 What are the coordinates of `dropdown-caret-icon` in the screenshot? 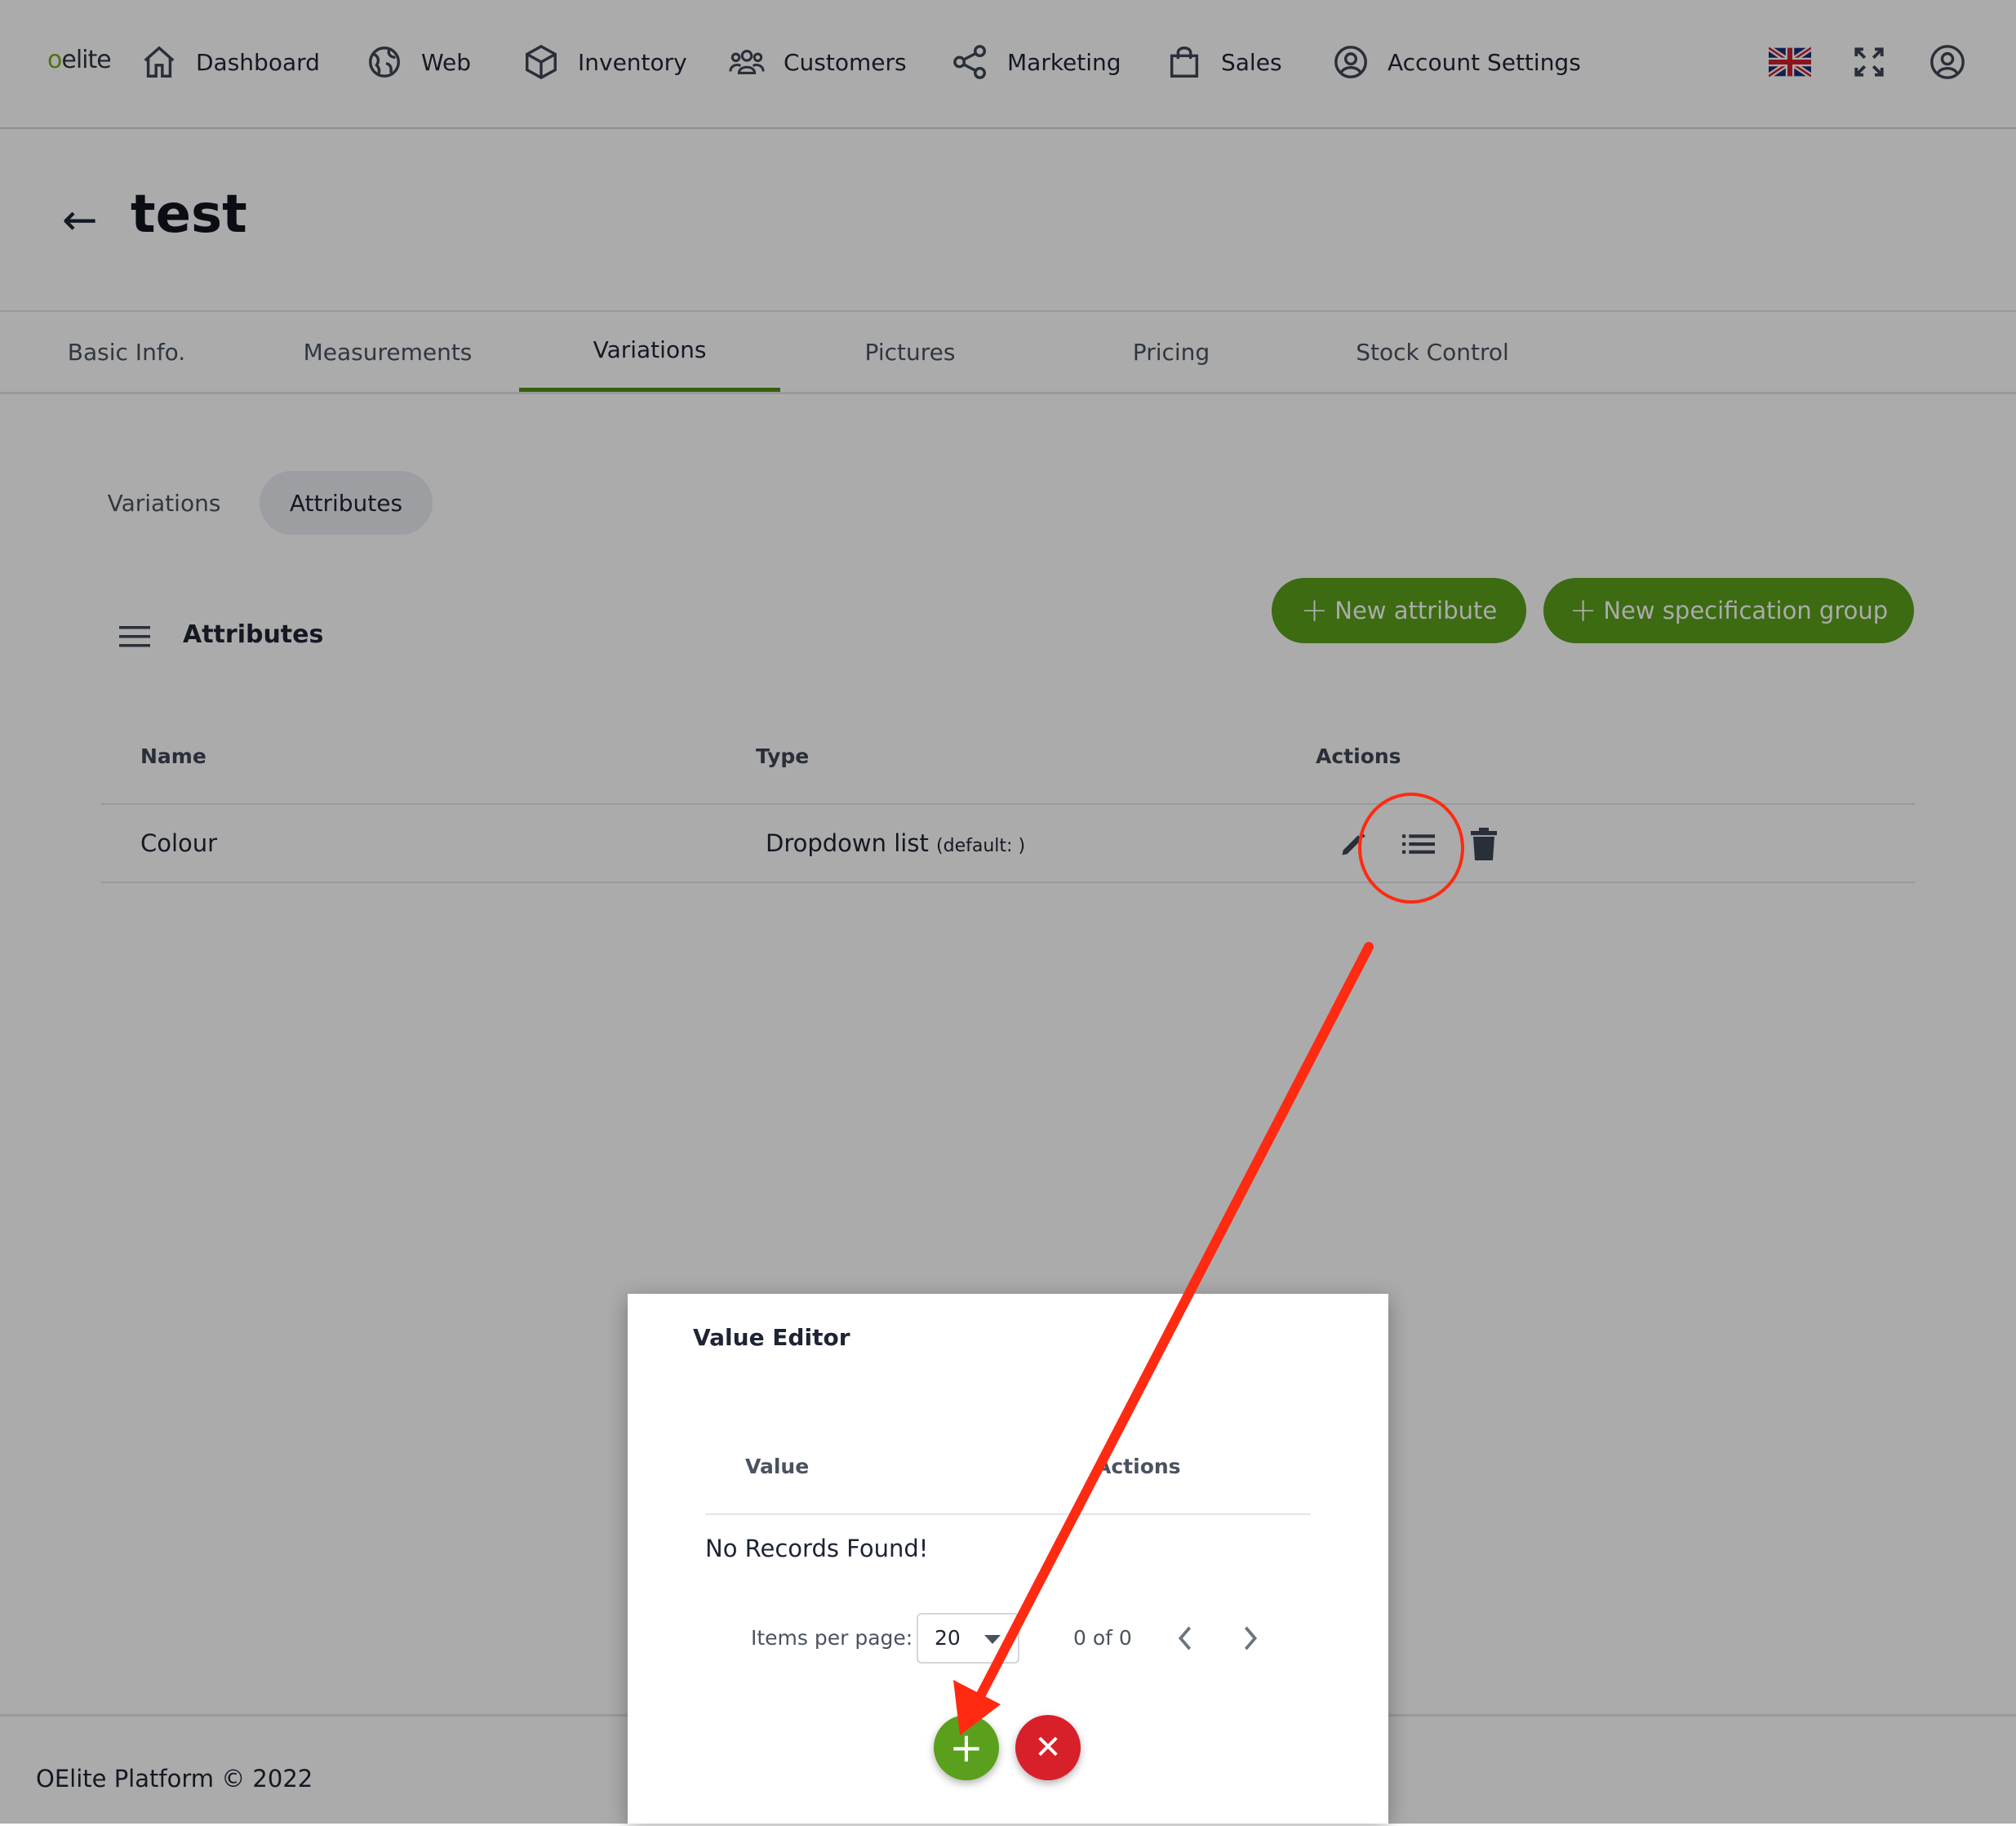 It's located at (992, 1639).